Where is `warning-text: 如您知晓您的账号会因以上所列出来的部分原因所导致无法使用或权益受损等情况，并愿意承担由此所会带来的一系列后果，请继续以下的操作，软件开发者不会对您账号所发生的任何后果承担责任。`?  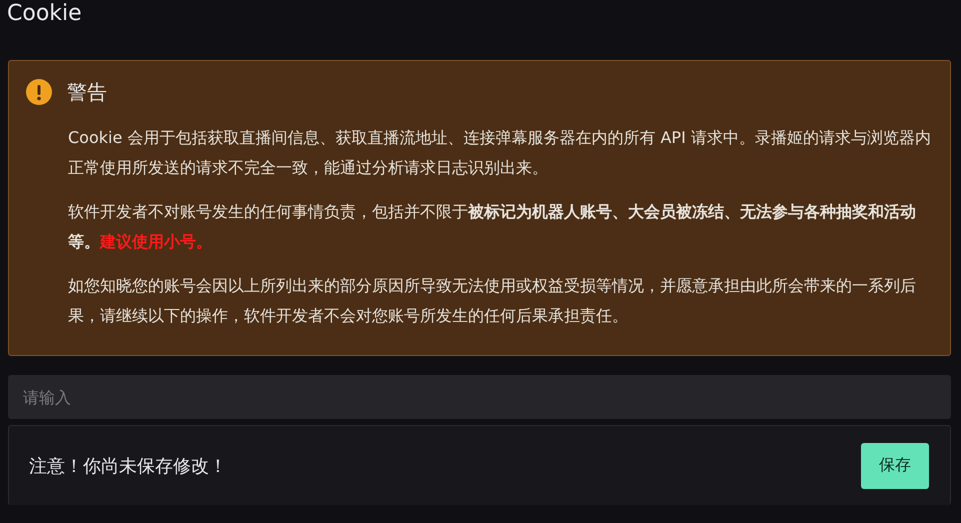 warning-text: 如您知晓您的账号会因以上所列出来的部分原因所导致无法使用或权益受损等情况，并愿意承担由此所会带来的一系列后果，请继续以下的操作，软件开发者不会对您账号所发生的任何后果承担责任。 is located at coordinates (492, 301).